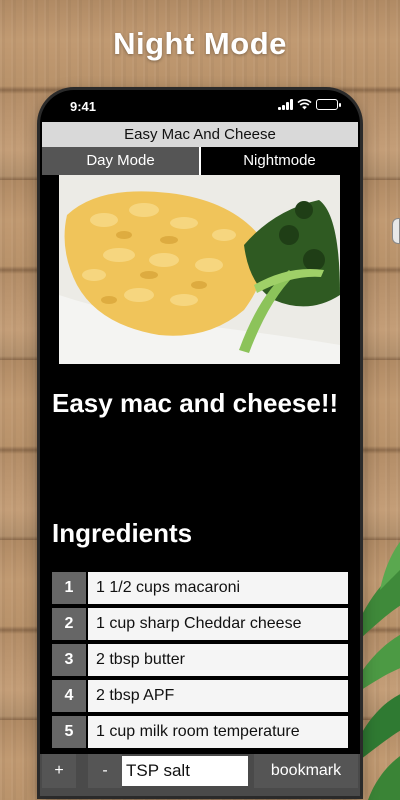 The image size is (400, 800). What do you see at coordinates (200, 103) in the screenshot?
I see `phone-notch` at bounding box center [200, 103].